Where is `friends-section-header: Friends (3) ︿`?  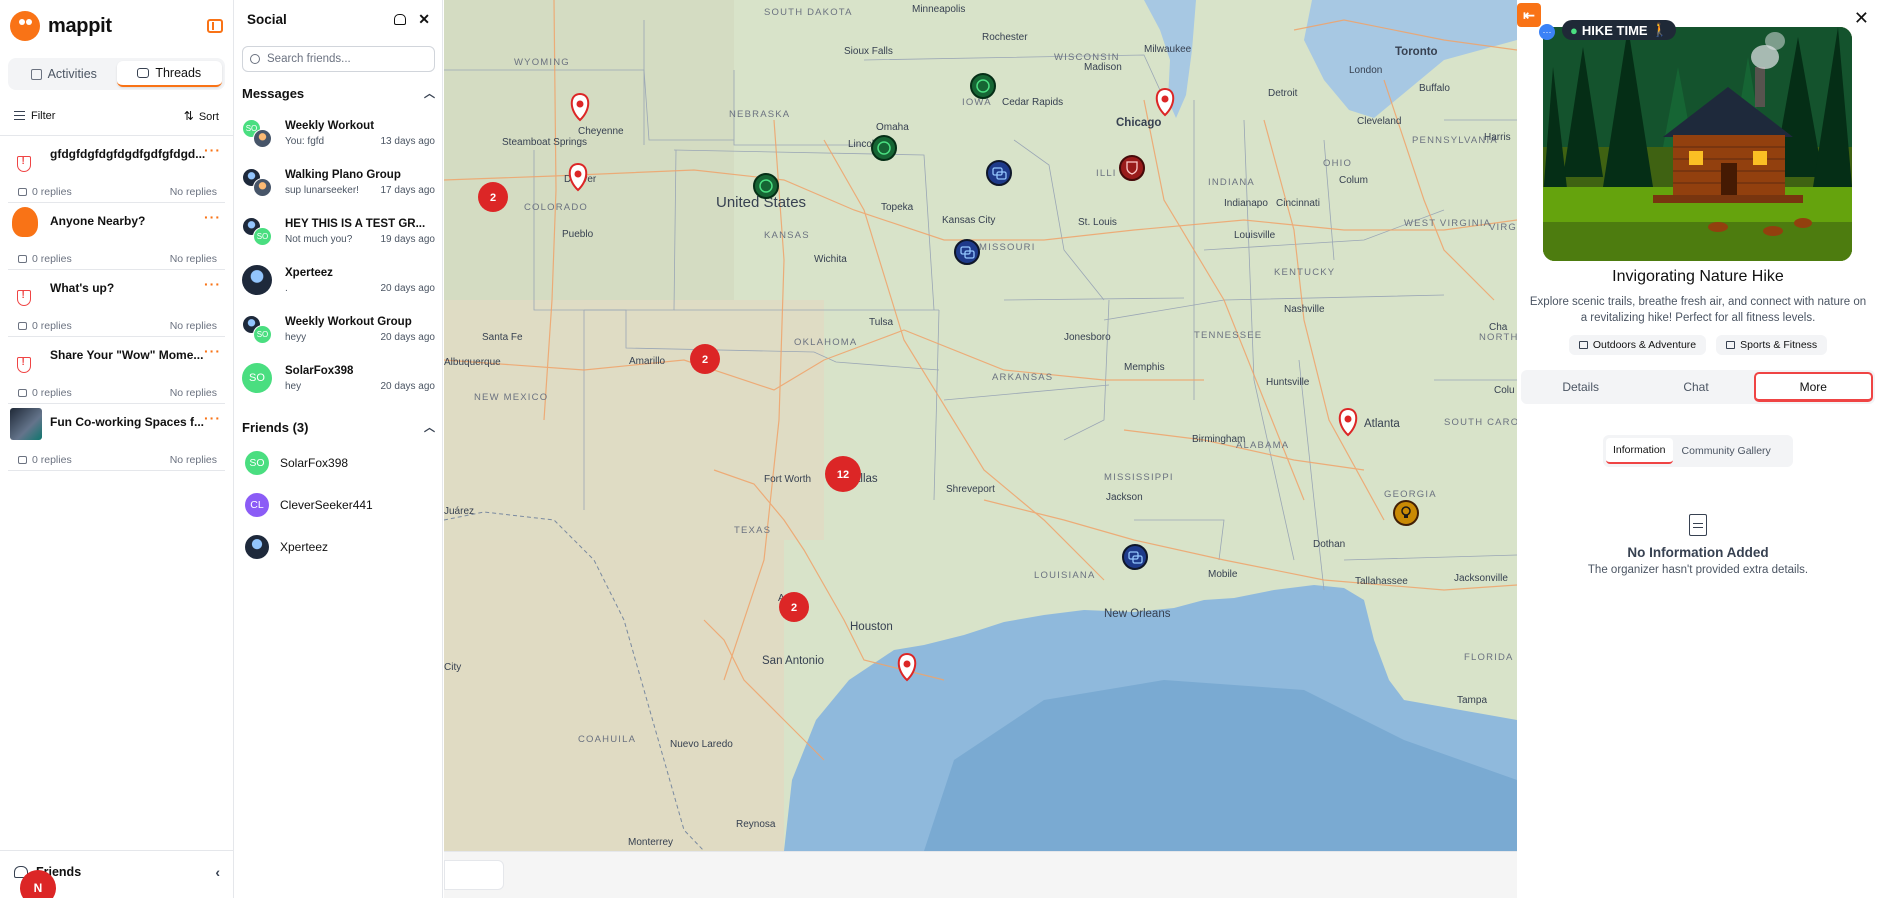 friends-section-header: Friends (3) ︿ is located at coordinates (338, 427).